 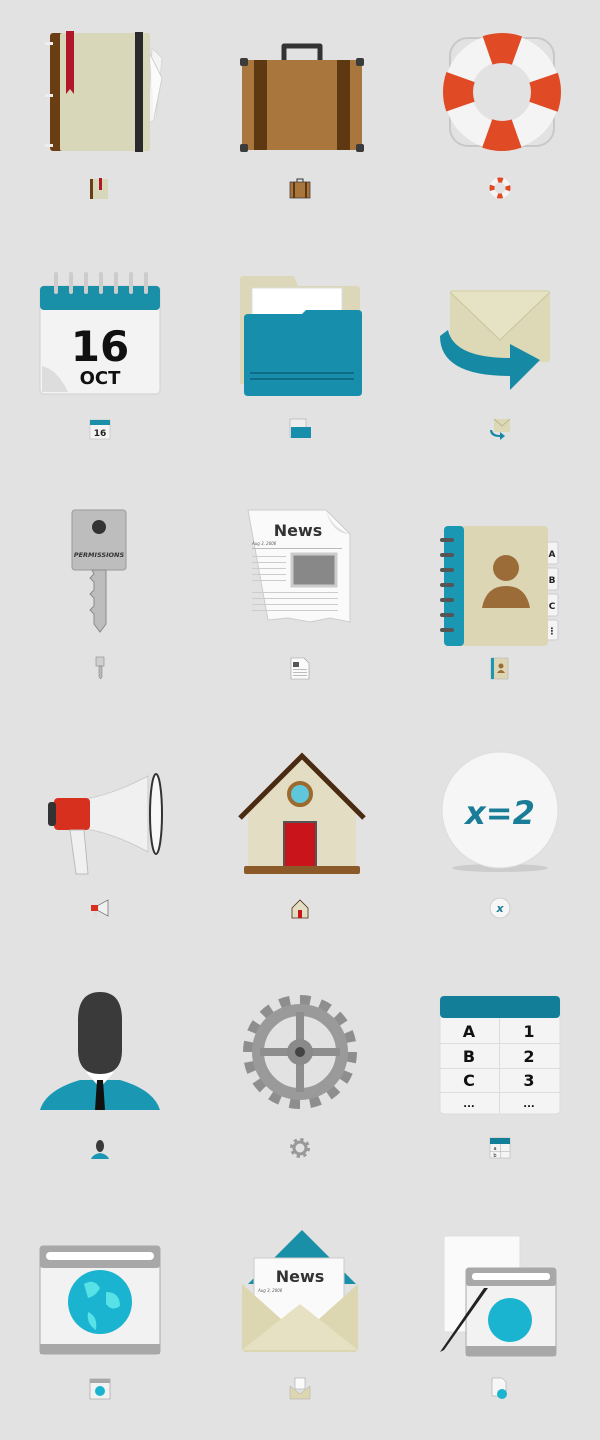 What do you see at coordinates (502, 577) in the screenshot?
I see `address-book-icon: A B C ⋮` at bounding box center [502, 577].